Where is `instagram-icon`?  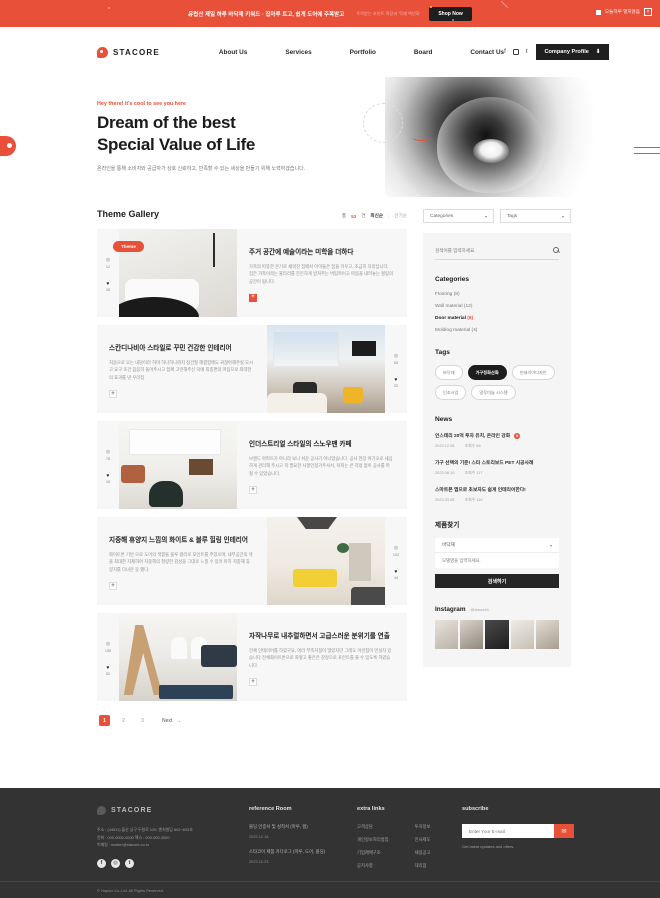
instagram-icon is located at coordinates (515, 52).